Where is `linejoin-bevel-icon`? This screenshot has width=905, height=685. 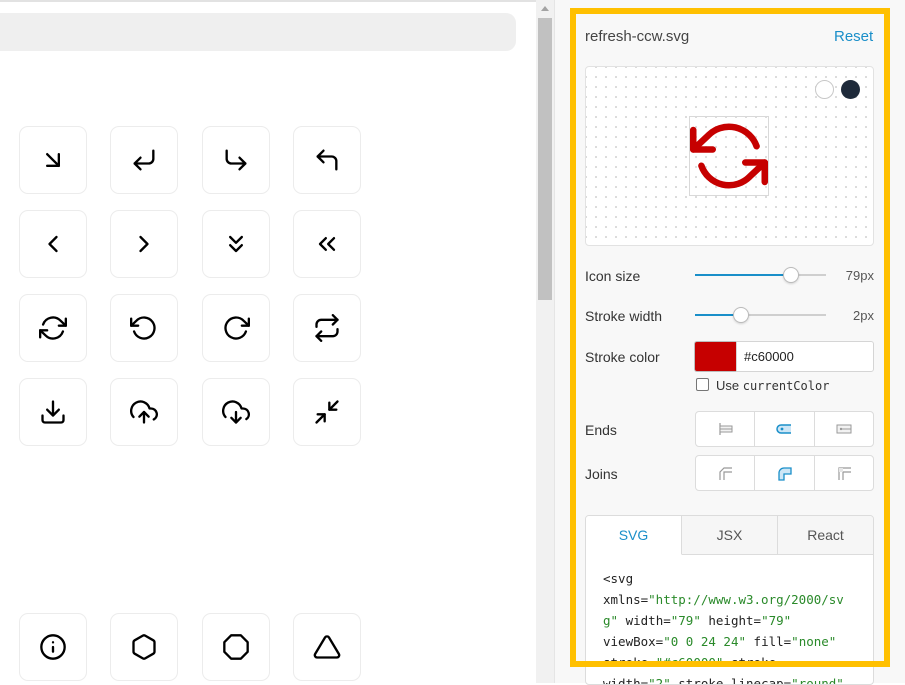 linejoin-bevel-icon is located at coordinates (844, 473).